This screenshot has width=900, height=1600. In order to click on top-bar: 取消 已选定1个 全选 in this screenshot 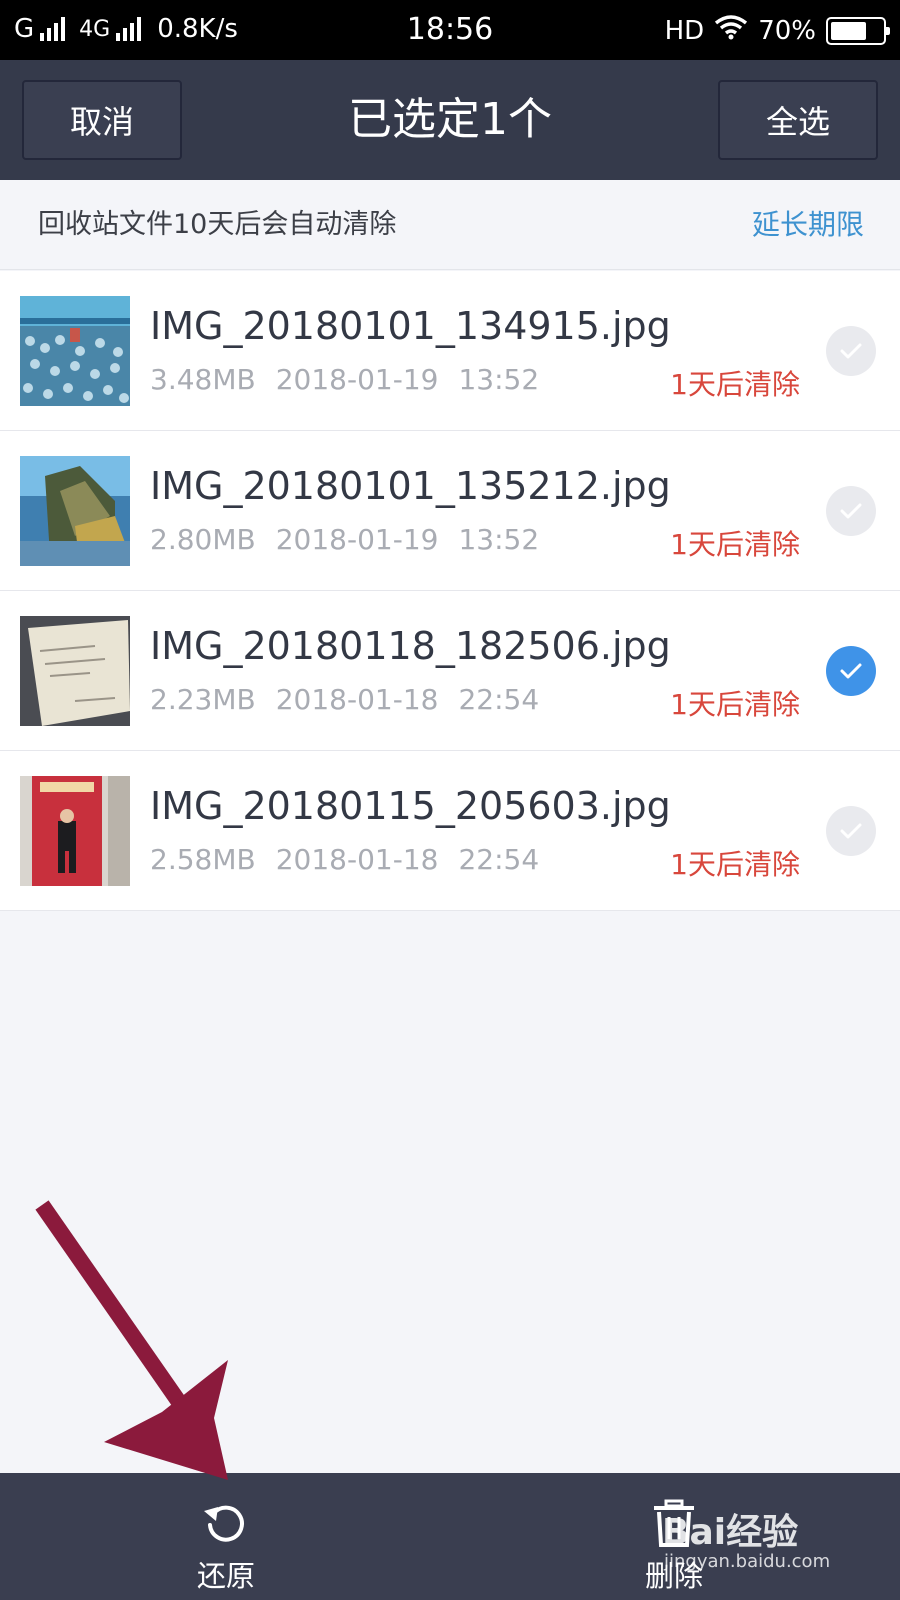, I will do `click(450, 120)`.